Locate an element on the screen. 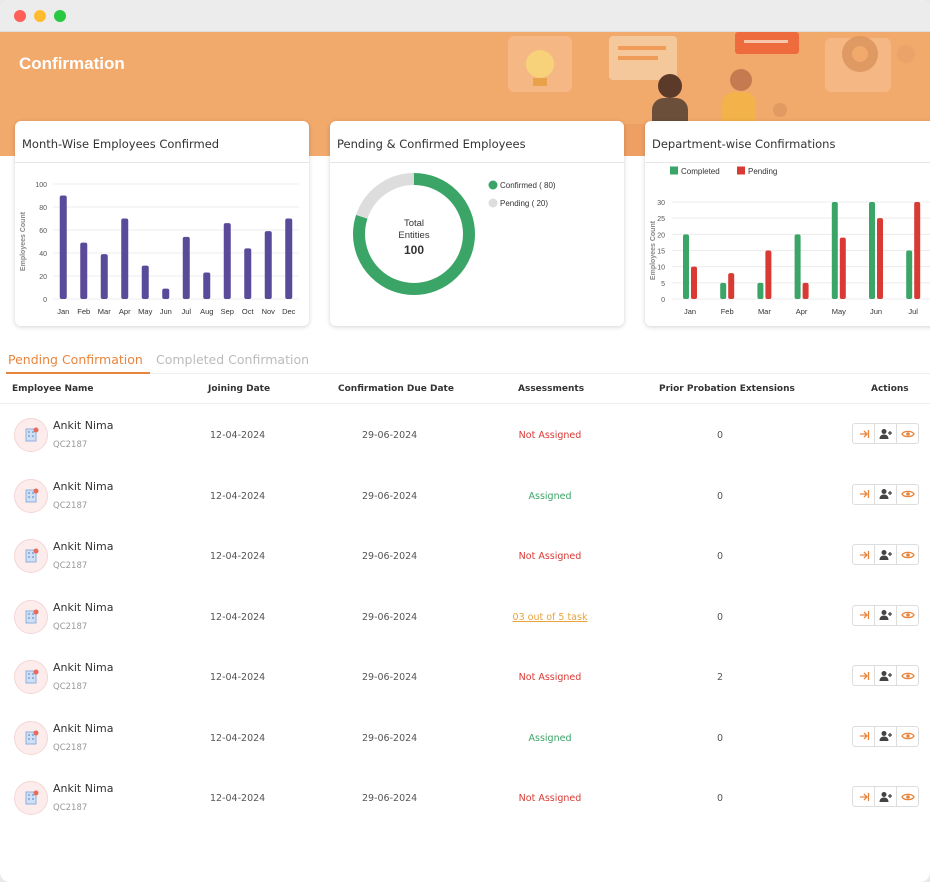  prior-extensions: 2 is located at coordinates (720, 677).